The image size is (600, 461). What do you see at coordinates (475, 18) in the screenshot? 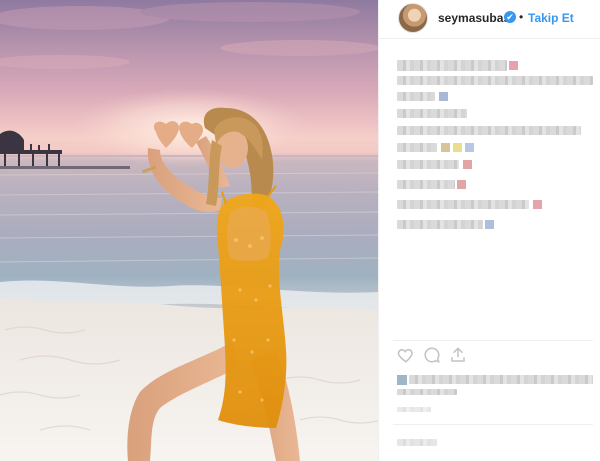
I see `username-link: seymasubasi` at bounding box center [475, 18].